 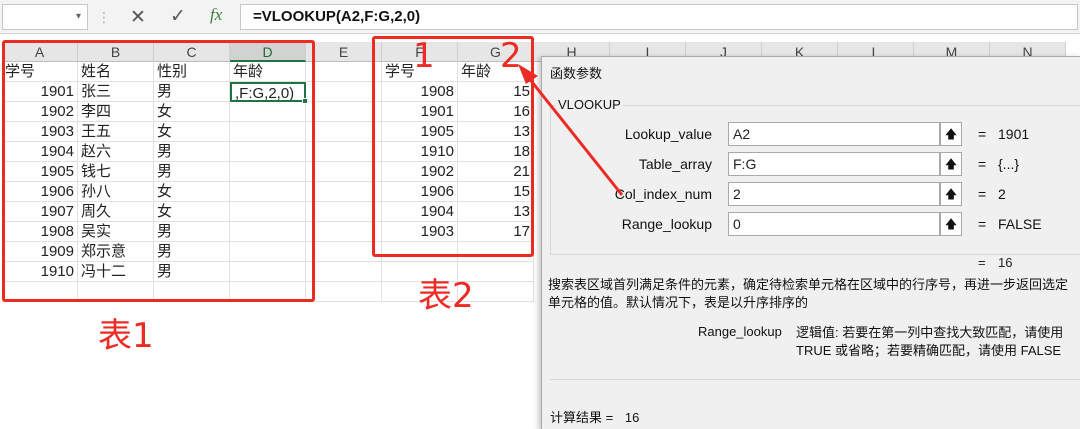 I want to click on chevron-down-icon: ▾, so click(x=78, y=16).